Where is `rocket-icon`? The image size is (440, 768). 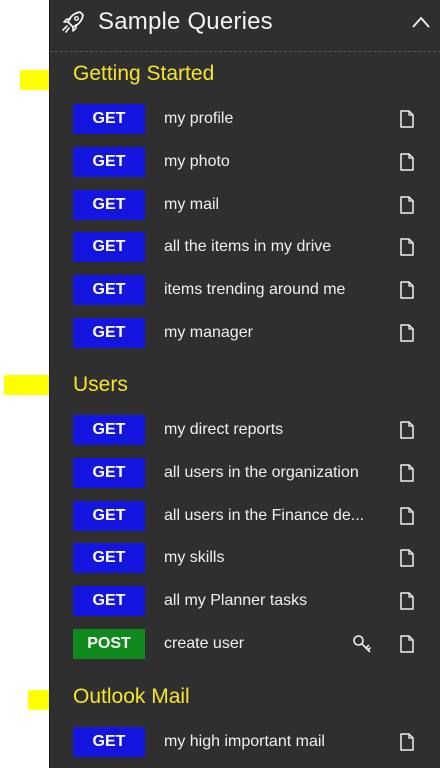
rocket-icon is located at coordinates (73, 22).